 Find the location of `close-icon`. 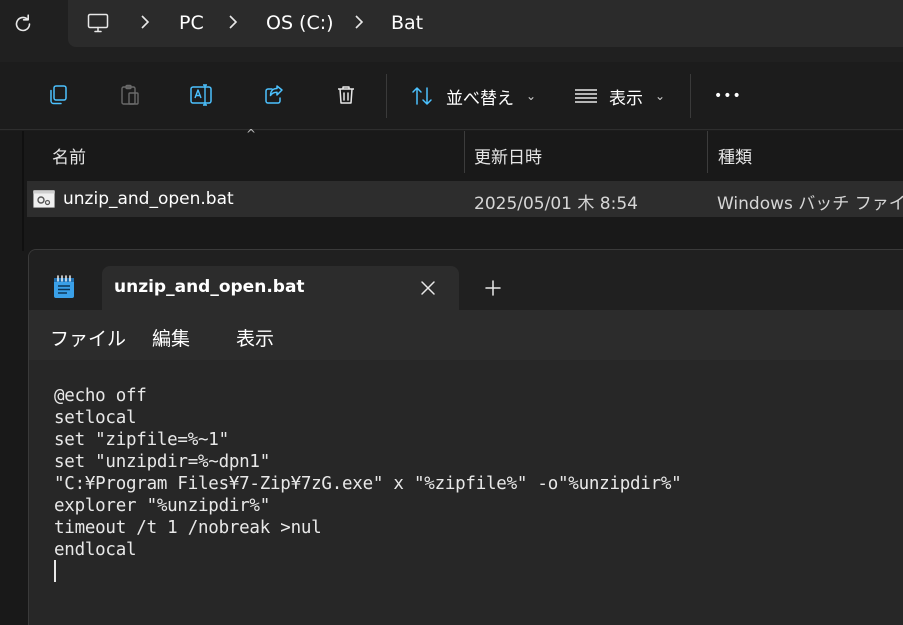

close-icon is located at coordinates (428, 288).